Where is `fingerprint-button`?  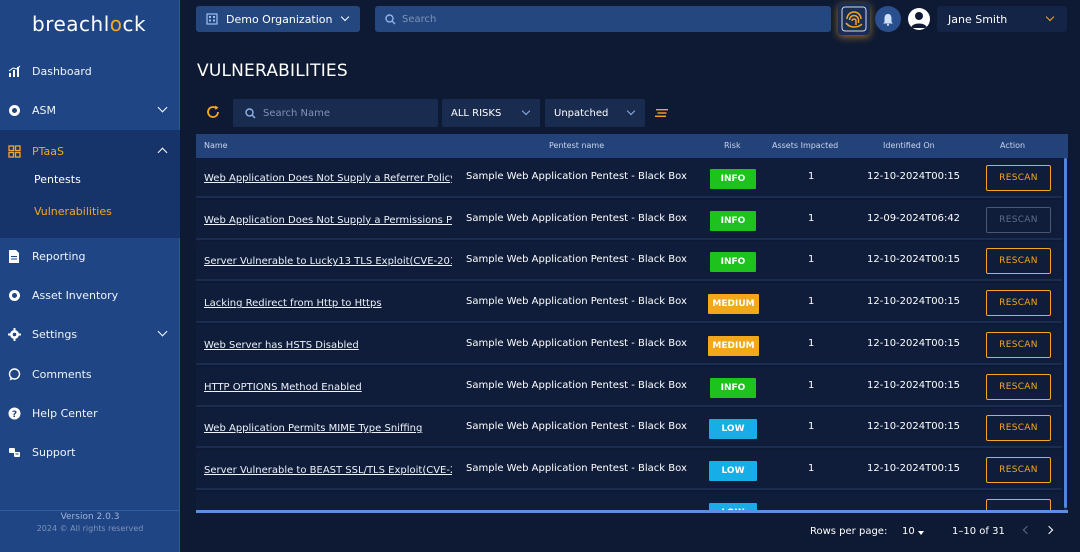
fingerprint-button is located at coordinates (854, 19).